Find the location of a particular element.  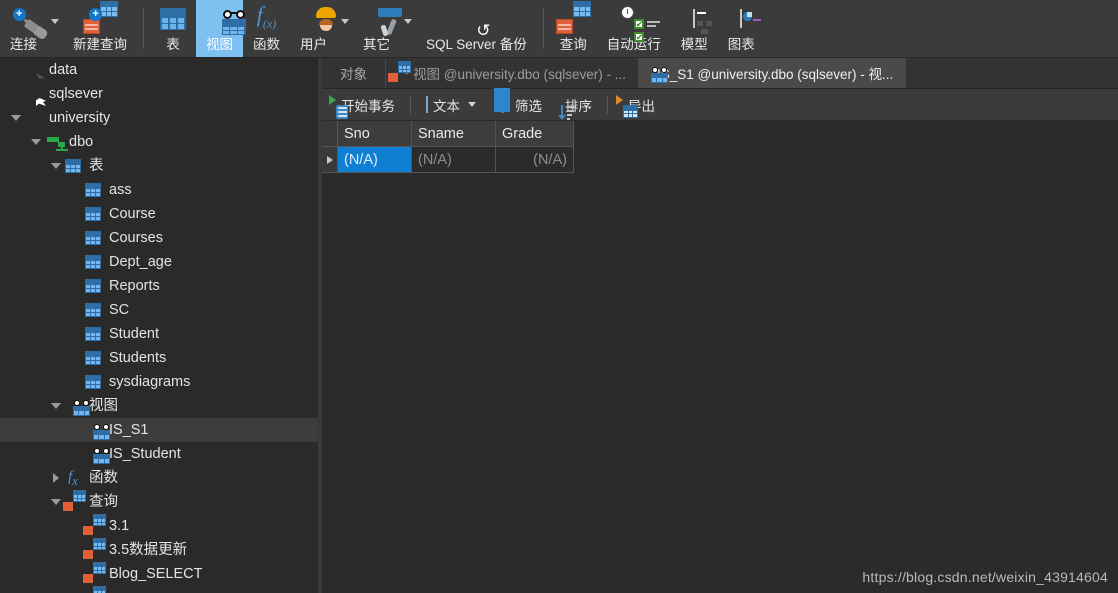

tree-item-3.1: 3.1 is located at coordinates (159, 526).